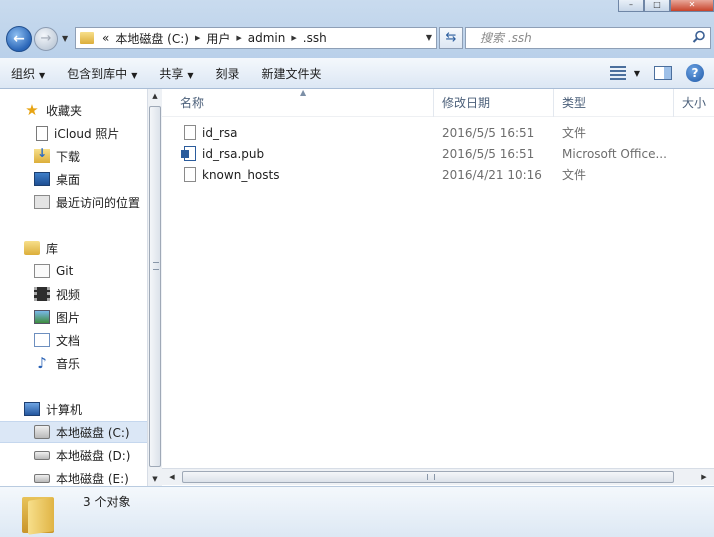 This screenshot has width=714, height=537. Describe the element at coordinates (73, 248) in the screenshot. I see `nav-libraries: 库` at that location.